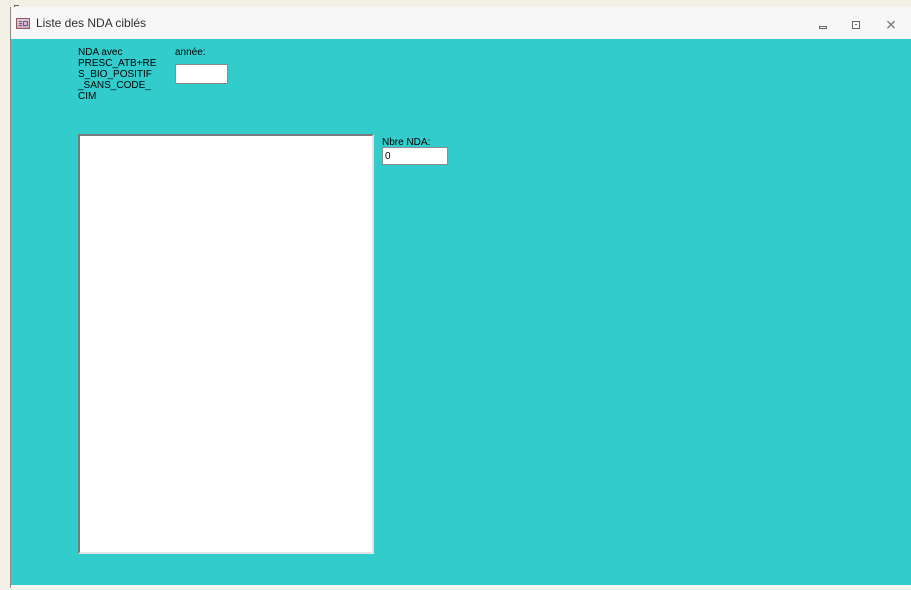 The width and height of the screenshot is (911, 590). I want to click on minimize-button, so click(823, 25).